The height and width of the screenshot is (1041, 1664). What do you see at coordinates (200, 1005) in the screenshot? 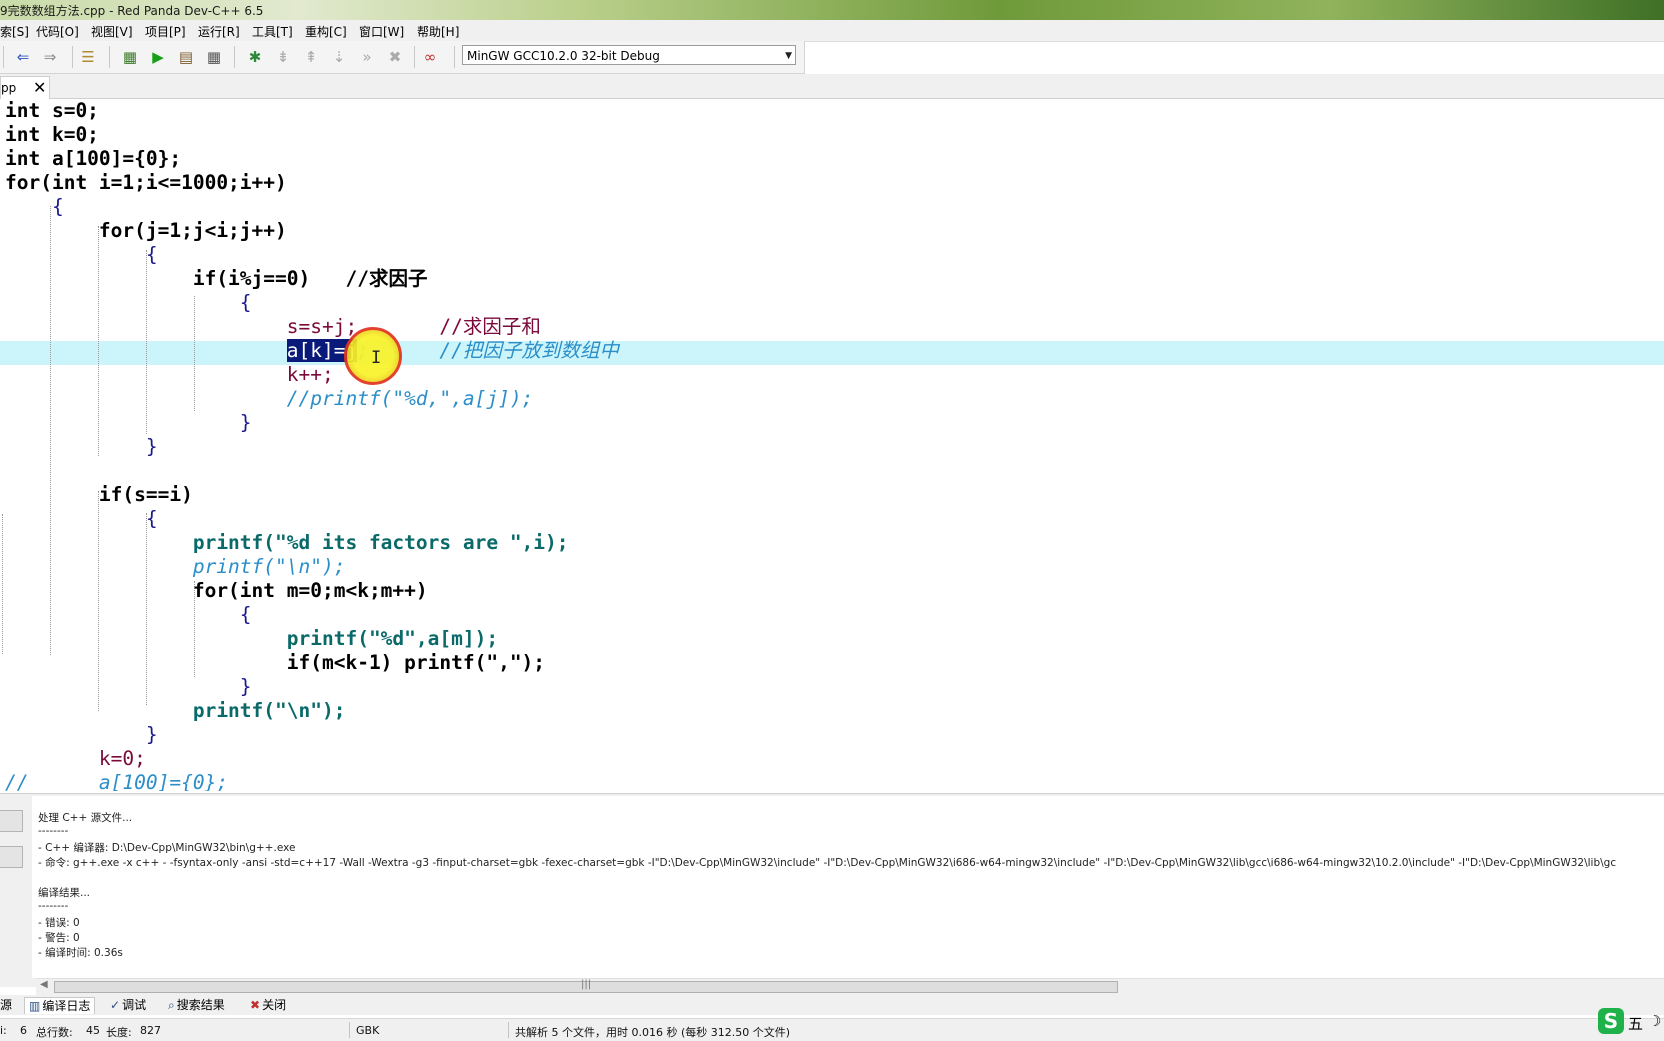
I see `tab-search-results-label: 搜索结果` at bounding box center [200, 1005].